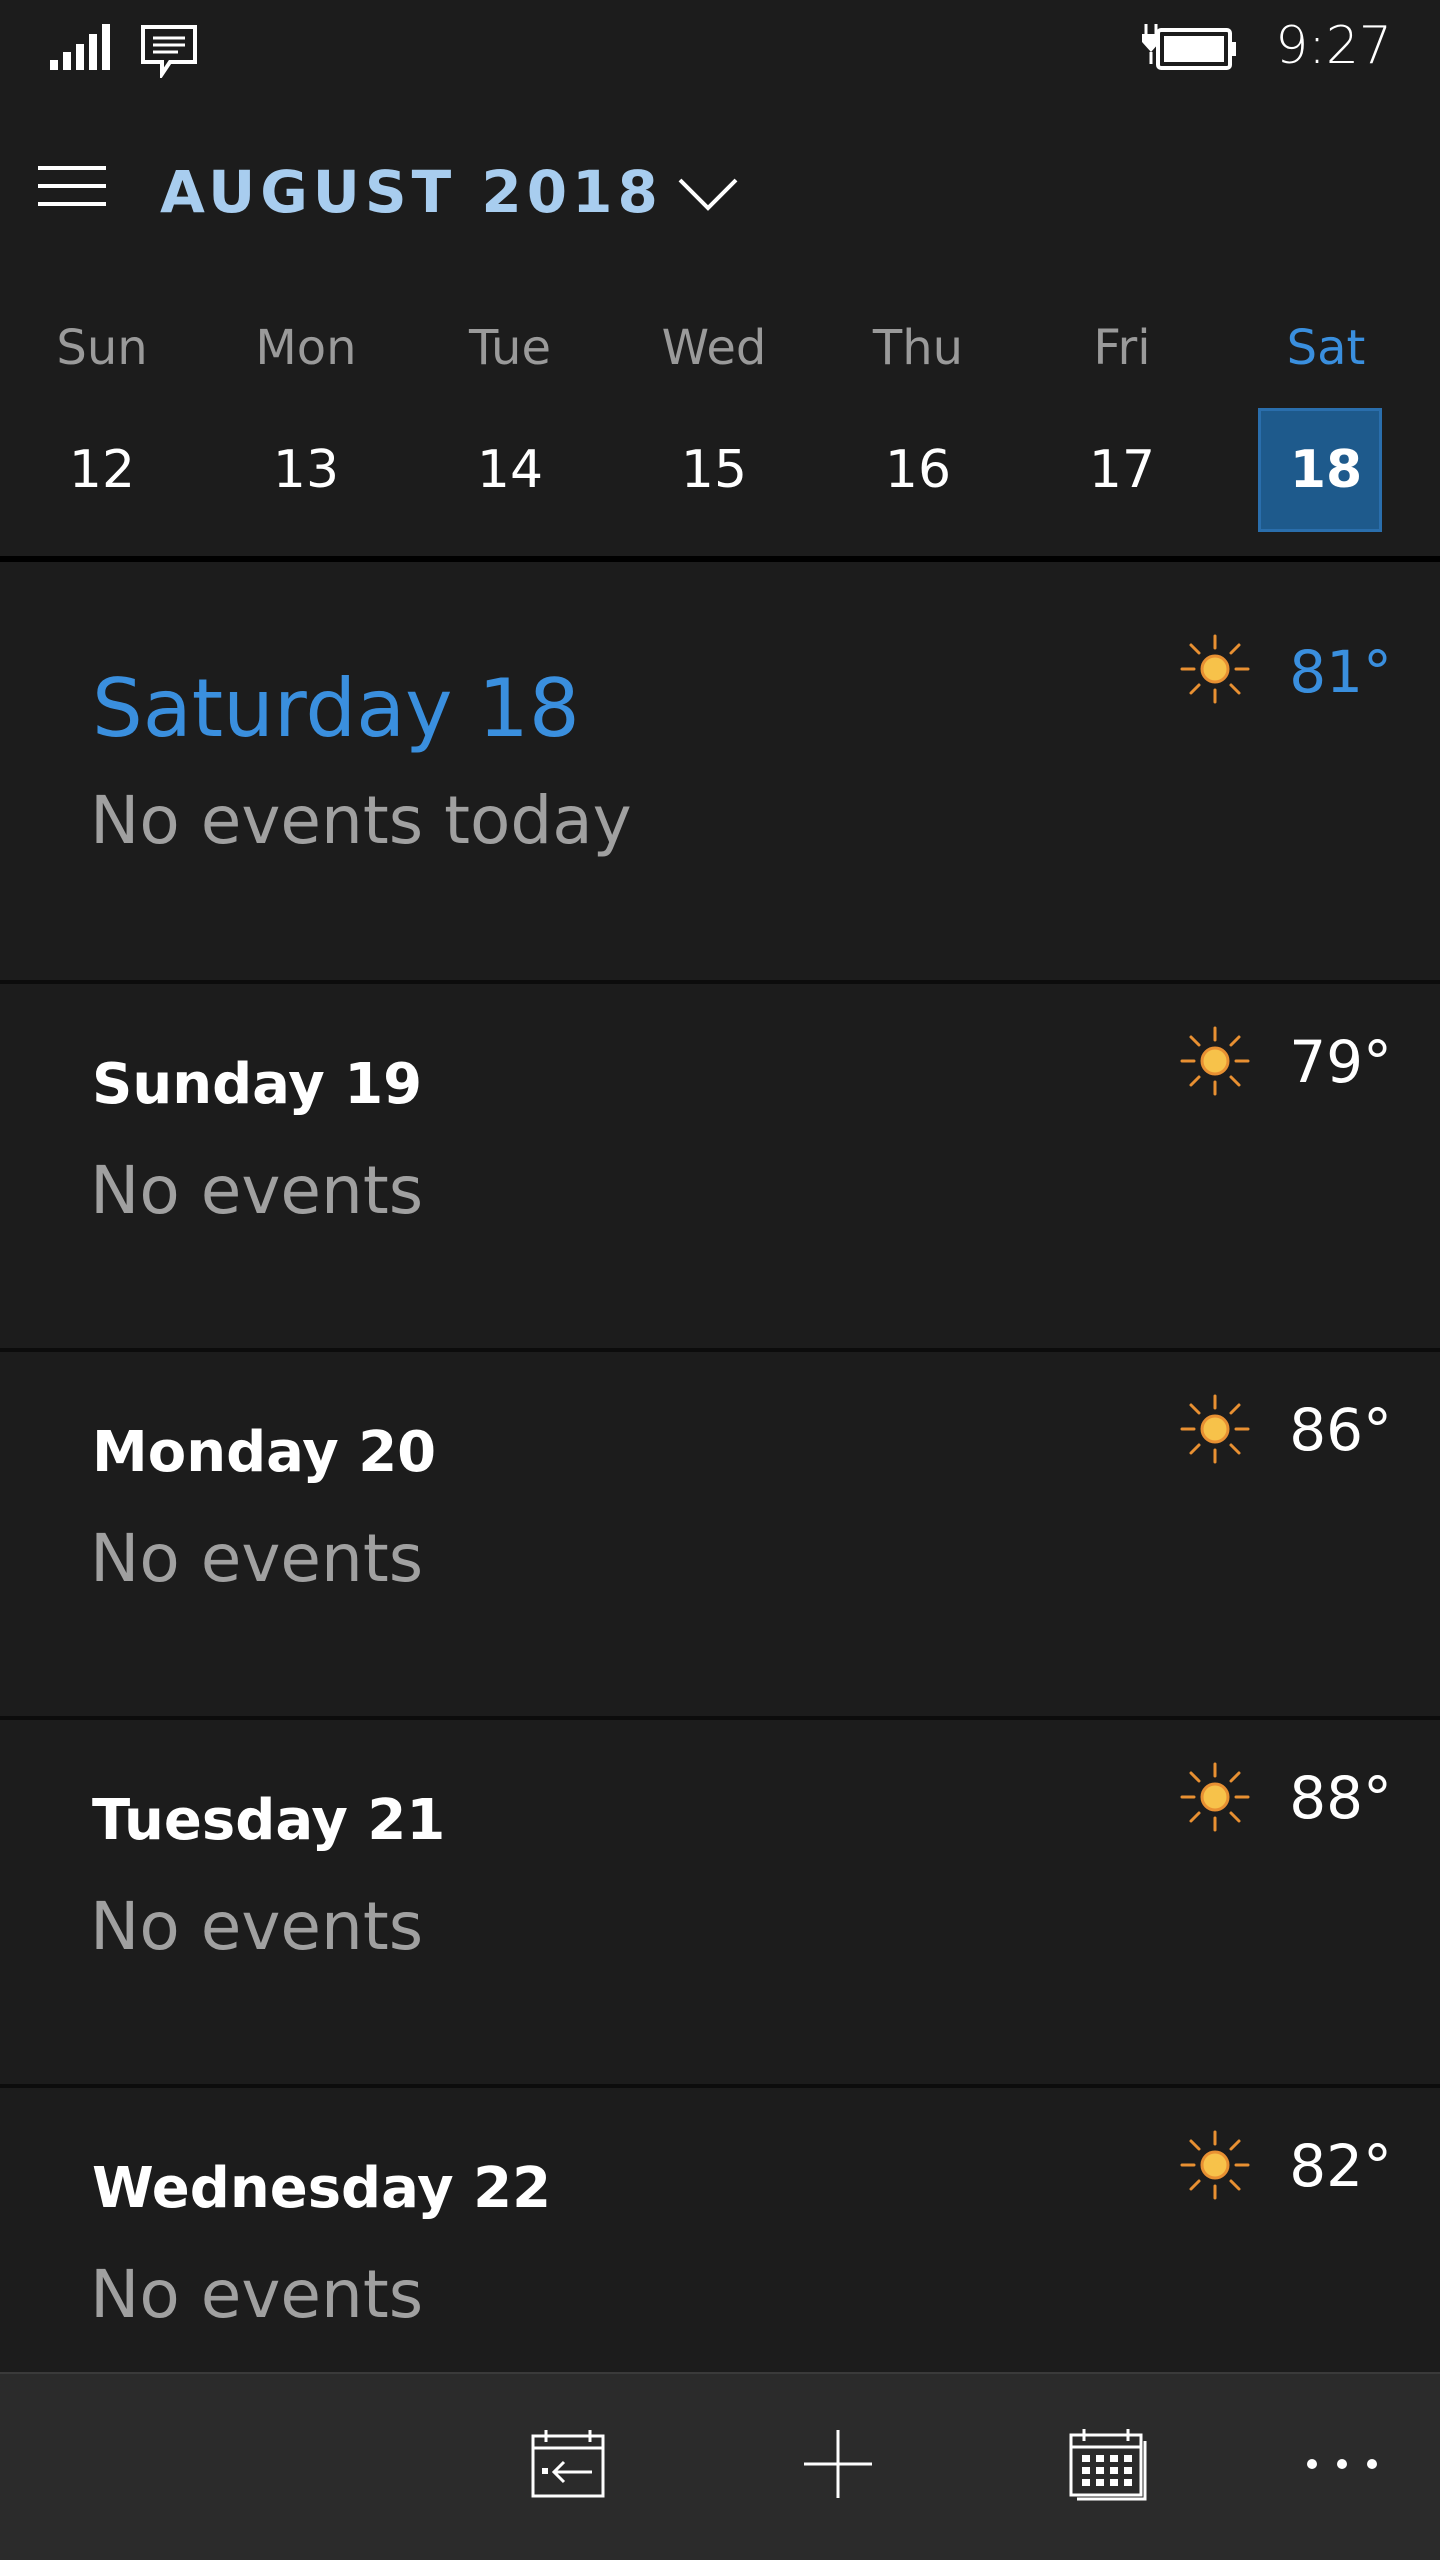 This screenshot has height=2560, width=1440. I want to click on day-heading: Wednesday 22, so click(322, 2188).